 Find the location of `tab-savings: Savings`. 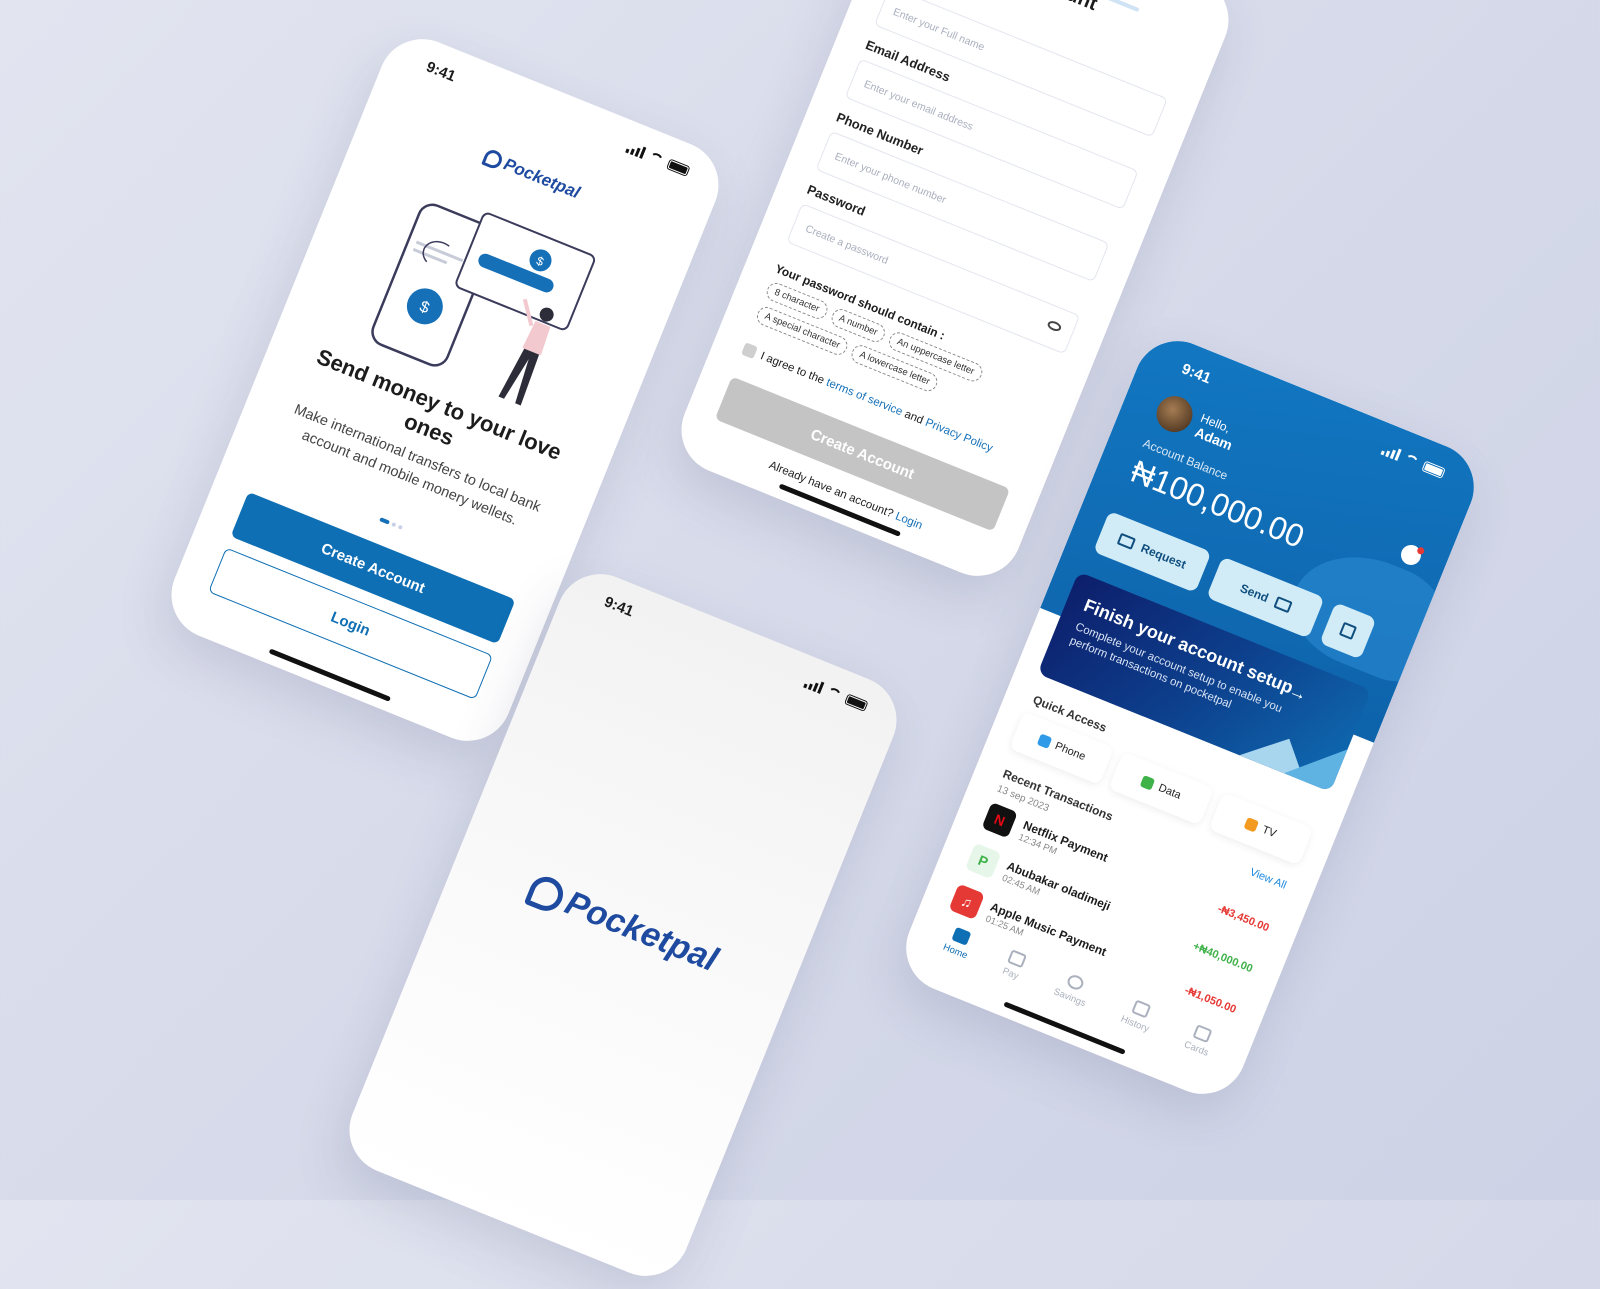

tab-savings: Savings is located at coordinates (1069, 998).